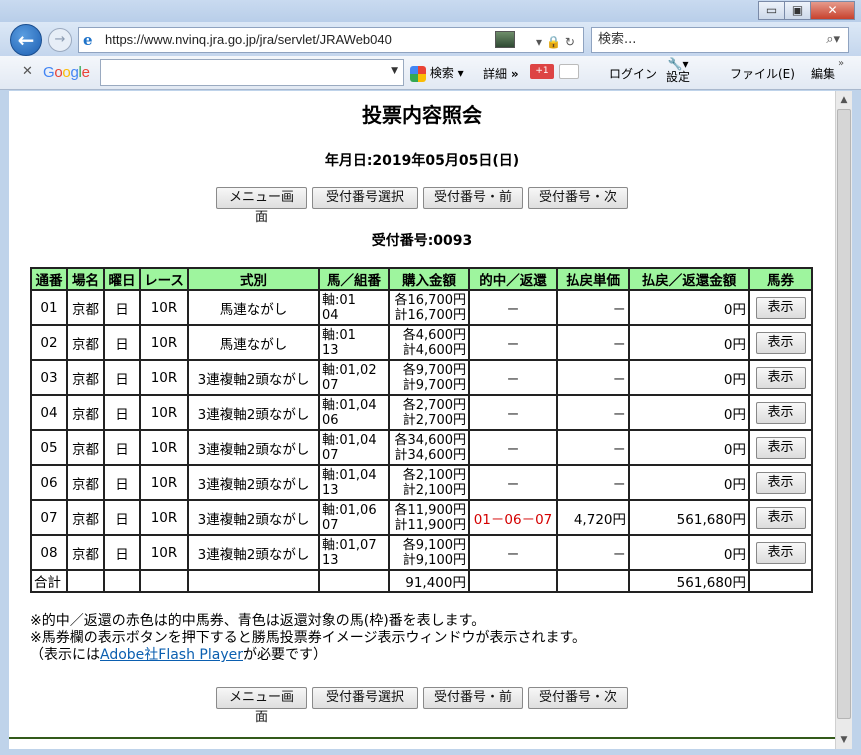 This screenshot has width=861, height=755. Describe the element at coordinates (557, 42) in the screenshot. I see `address-tools: ▾🔒↻` at that location.